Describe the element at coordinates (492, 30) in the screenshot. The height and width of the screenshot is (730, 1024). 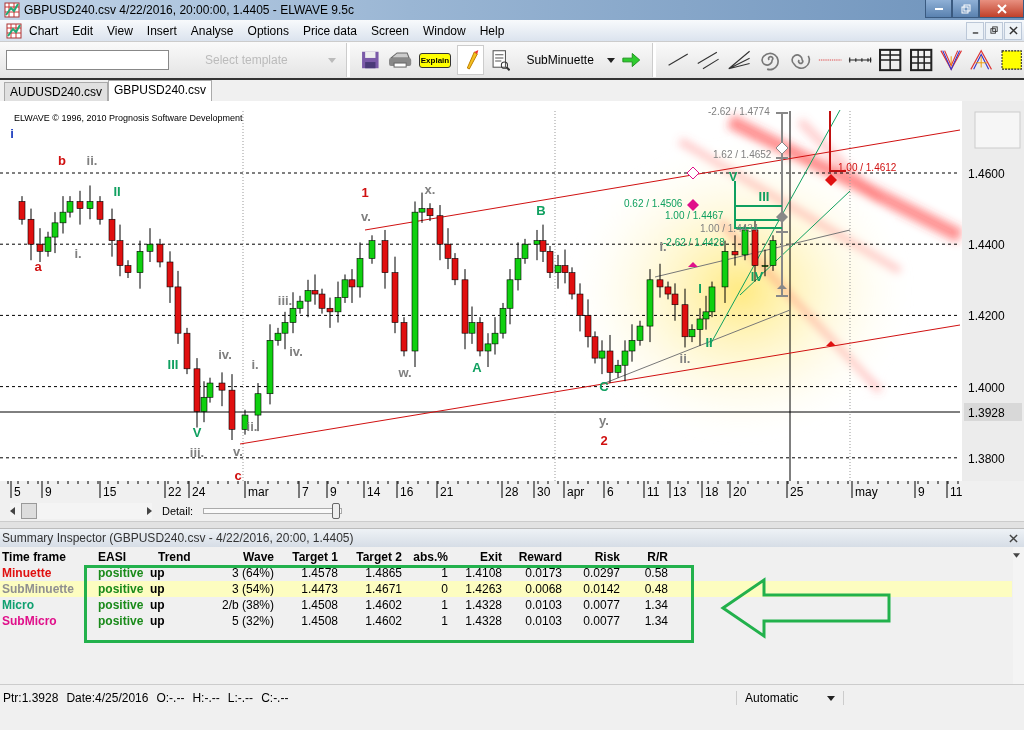
I see `menu-item: Help` at that location.